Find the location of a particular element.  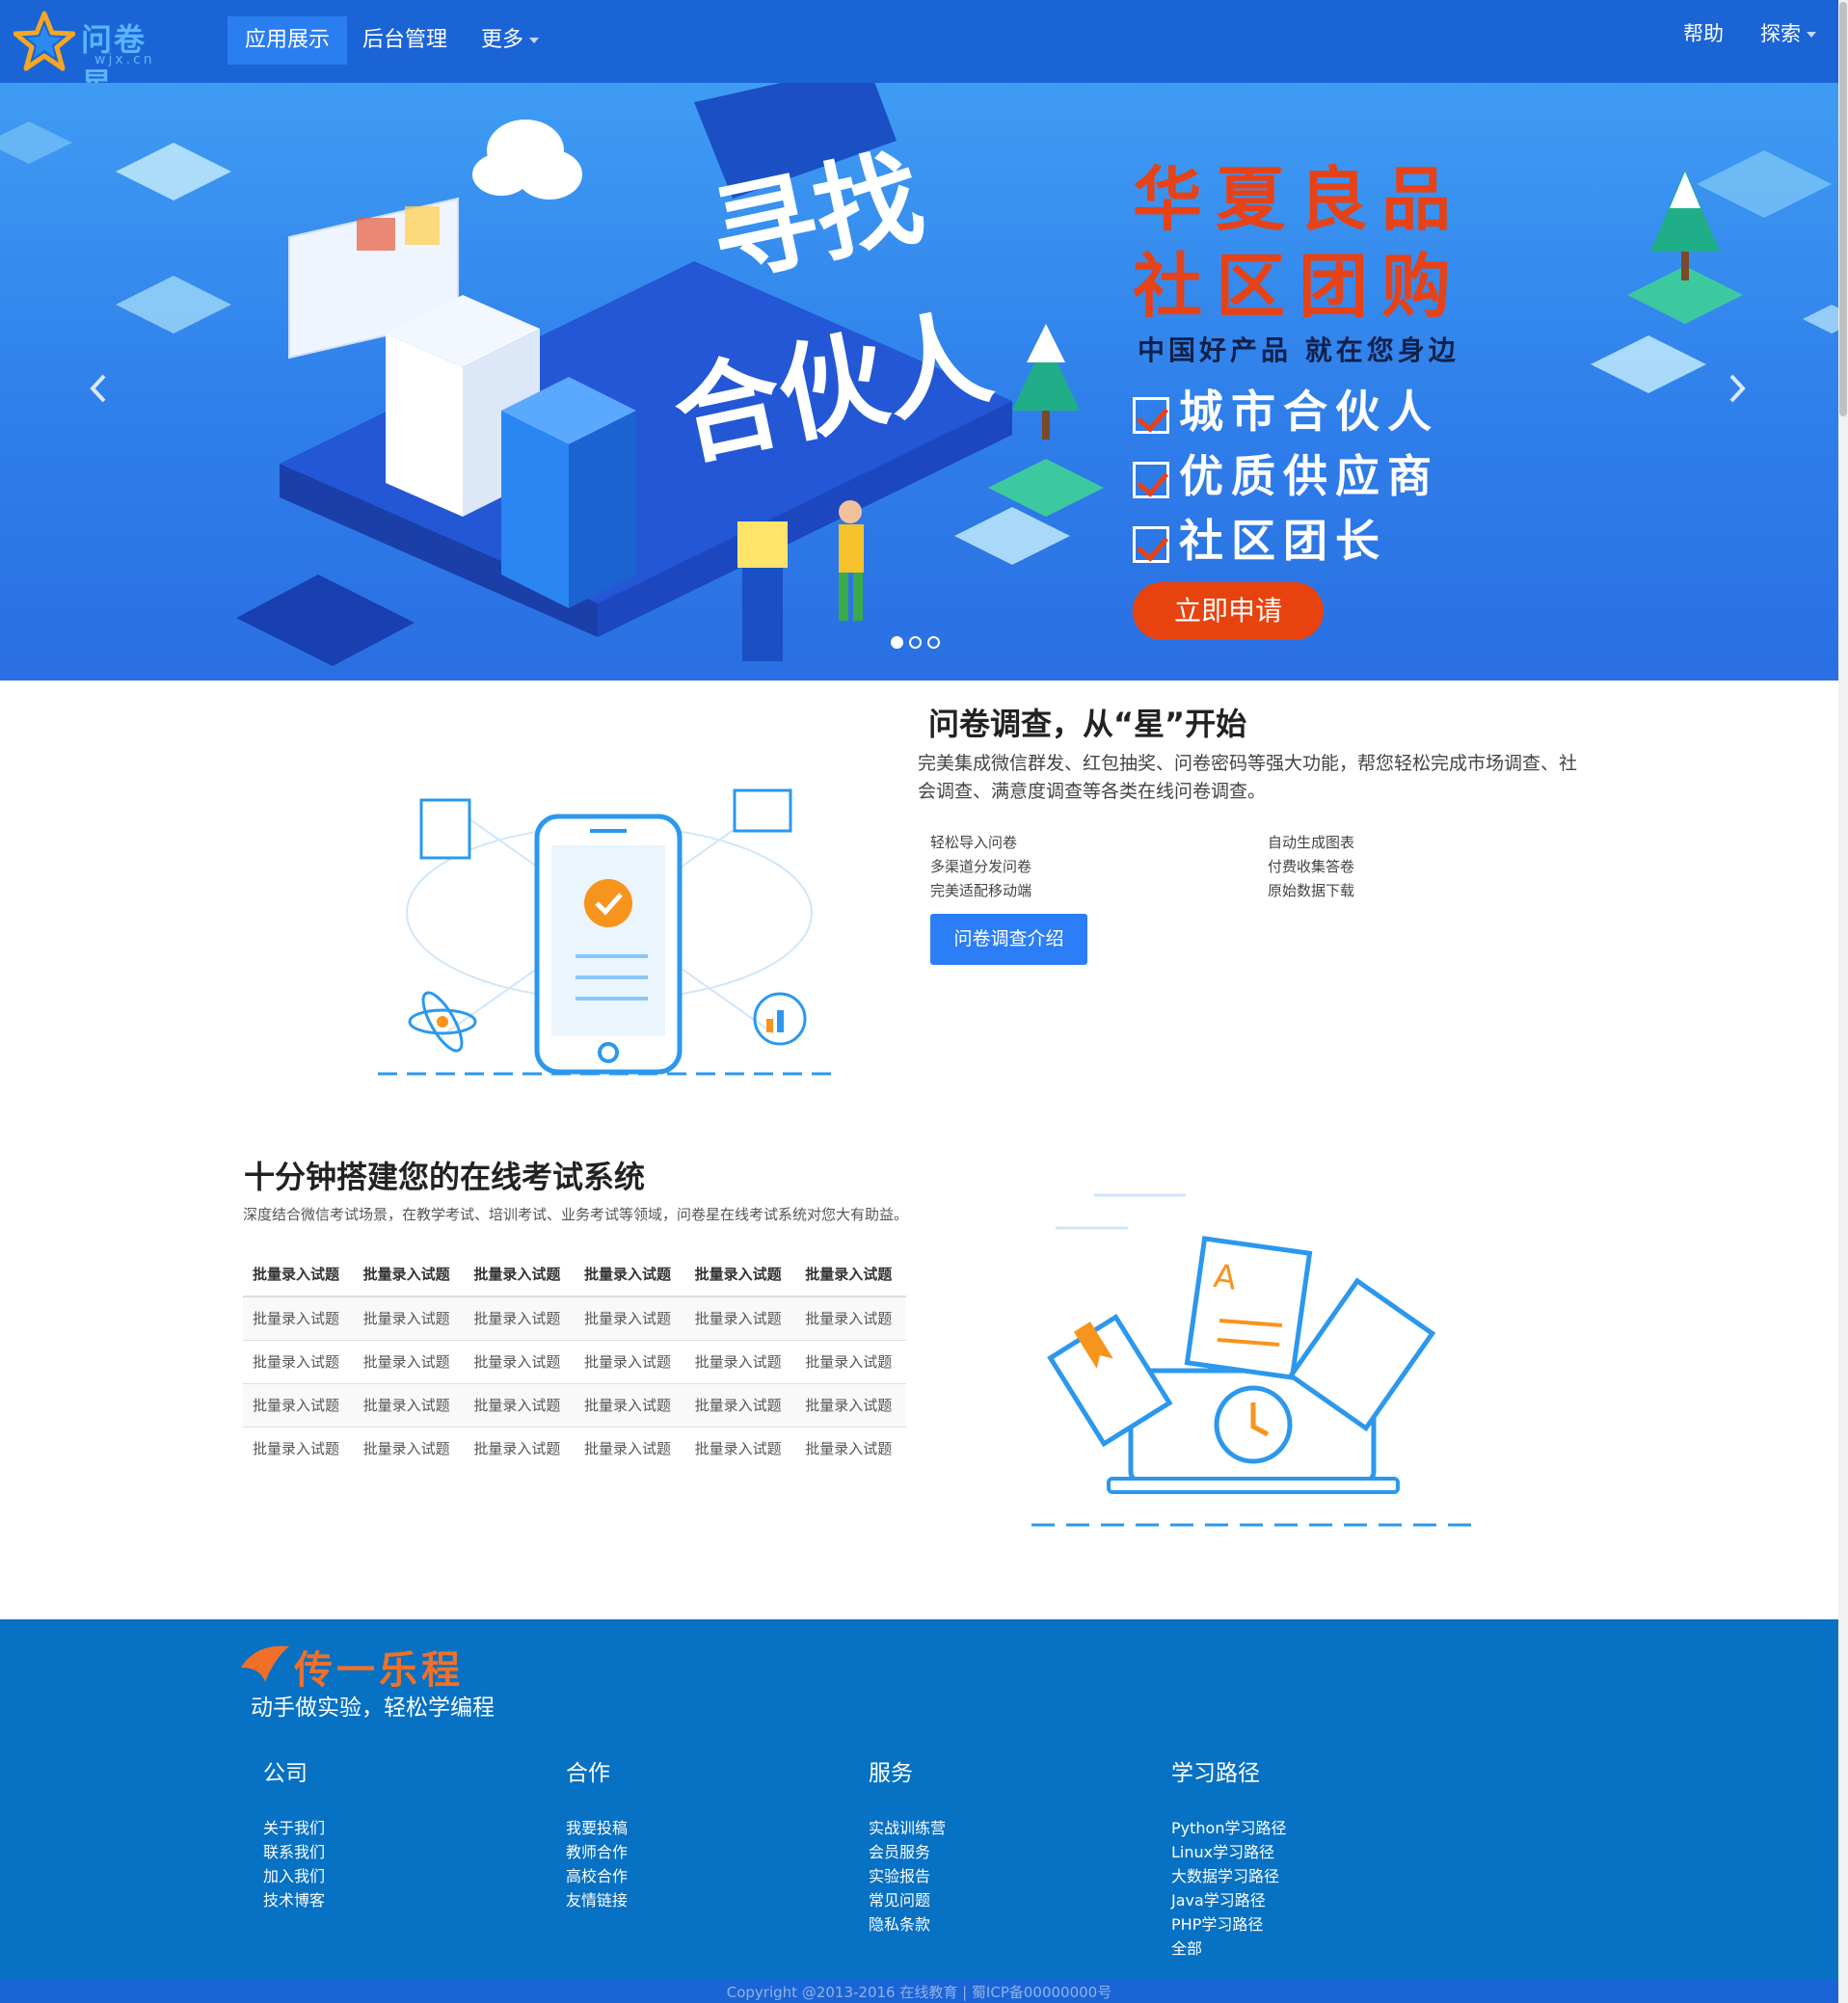

feature-item: 完美适配移动端 is located at coordinates (981, 890).